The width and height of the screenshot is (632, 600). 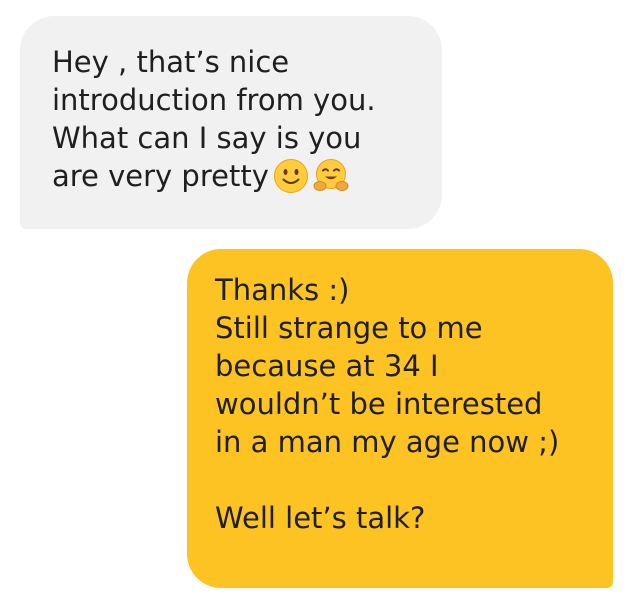 What do you see at coordinates (160, 176) in the screenshot?
I see `message-line: are very pretty` at bounding box center [160, 176].